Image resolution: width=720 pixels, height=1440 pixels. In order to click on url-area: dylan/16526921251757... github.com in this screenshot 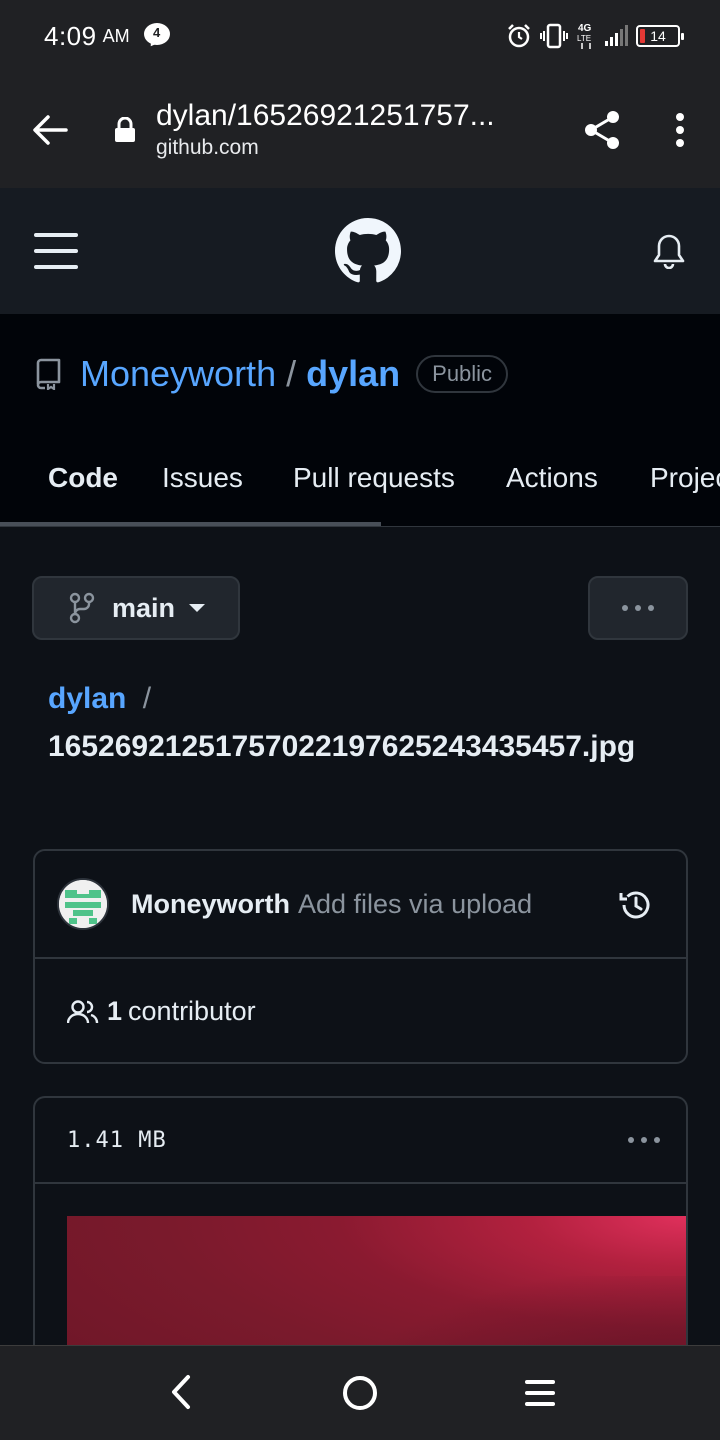, I will do `click(342, 130)`.